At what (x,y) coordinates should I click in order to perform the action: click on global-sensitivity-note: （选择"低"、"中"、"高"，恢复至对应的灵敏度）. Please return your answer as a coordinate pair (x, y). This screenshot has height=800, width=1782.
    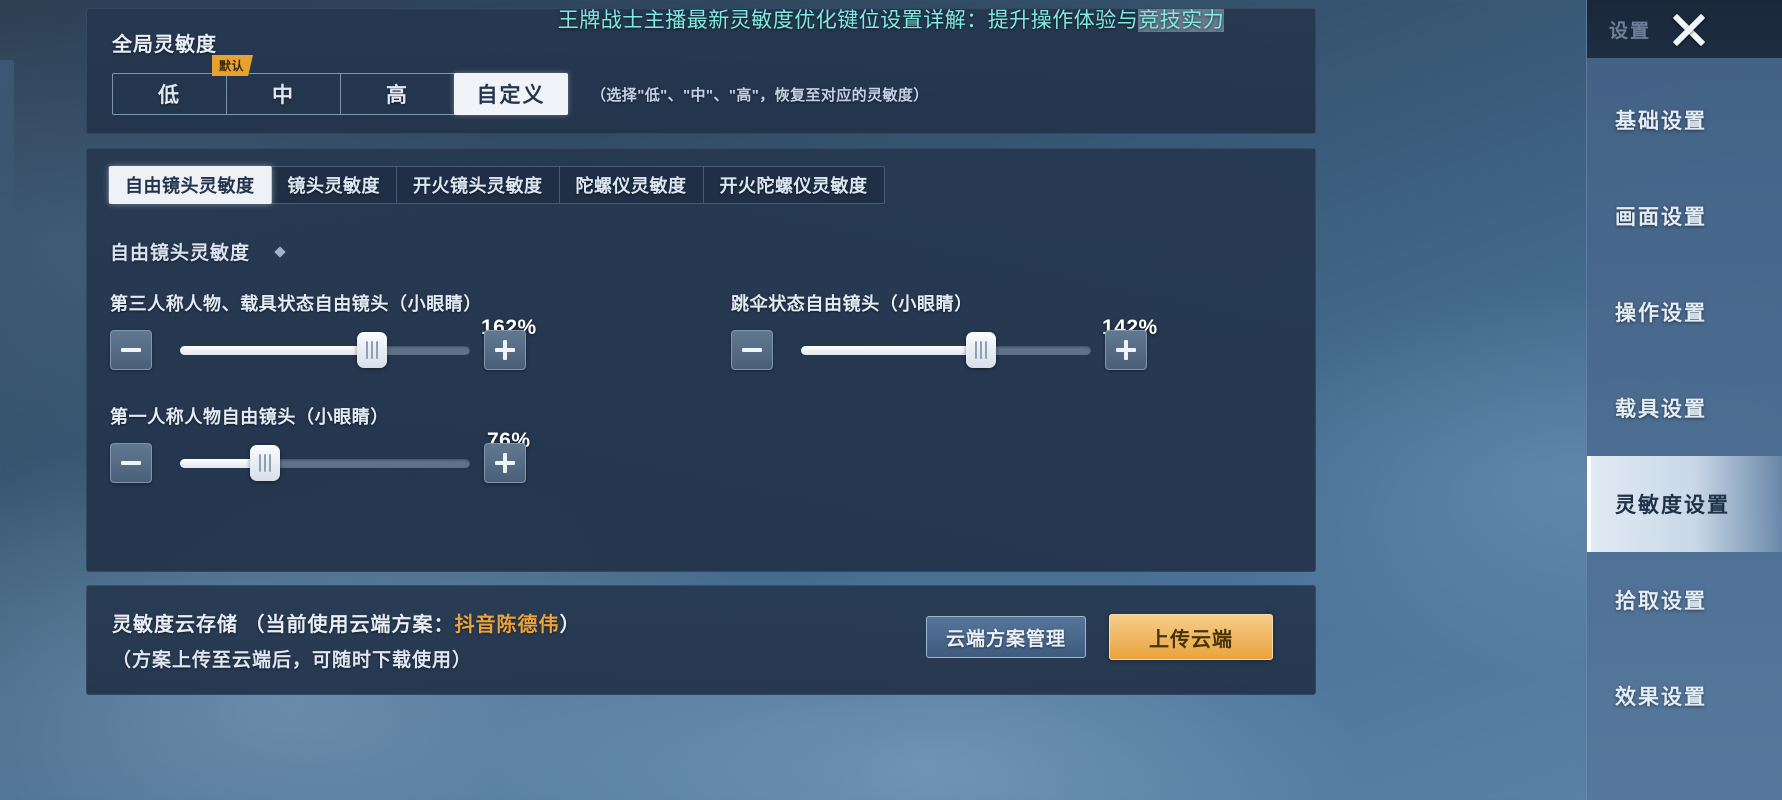
    Looking at the image, I should click on (760, 95).